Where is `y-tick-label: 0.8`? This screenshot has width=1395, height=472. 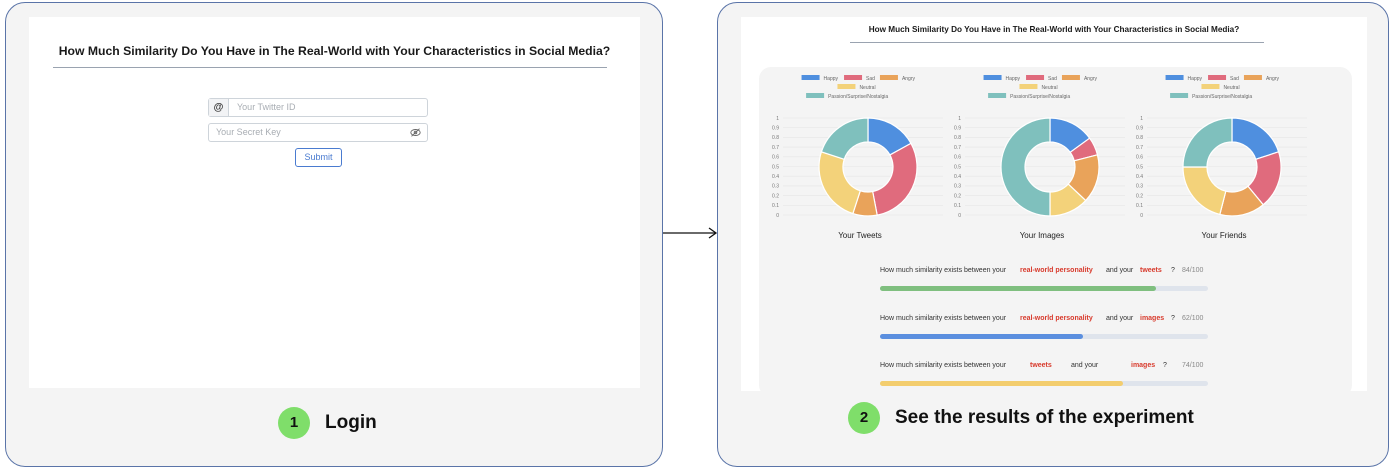 y-tick-label: 0.8 is located at coordinates (775, 138).